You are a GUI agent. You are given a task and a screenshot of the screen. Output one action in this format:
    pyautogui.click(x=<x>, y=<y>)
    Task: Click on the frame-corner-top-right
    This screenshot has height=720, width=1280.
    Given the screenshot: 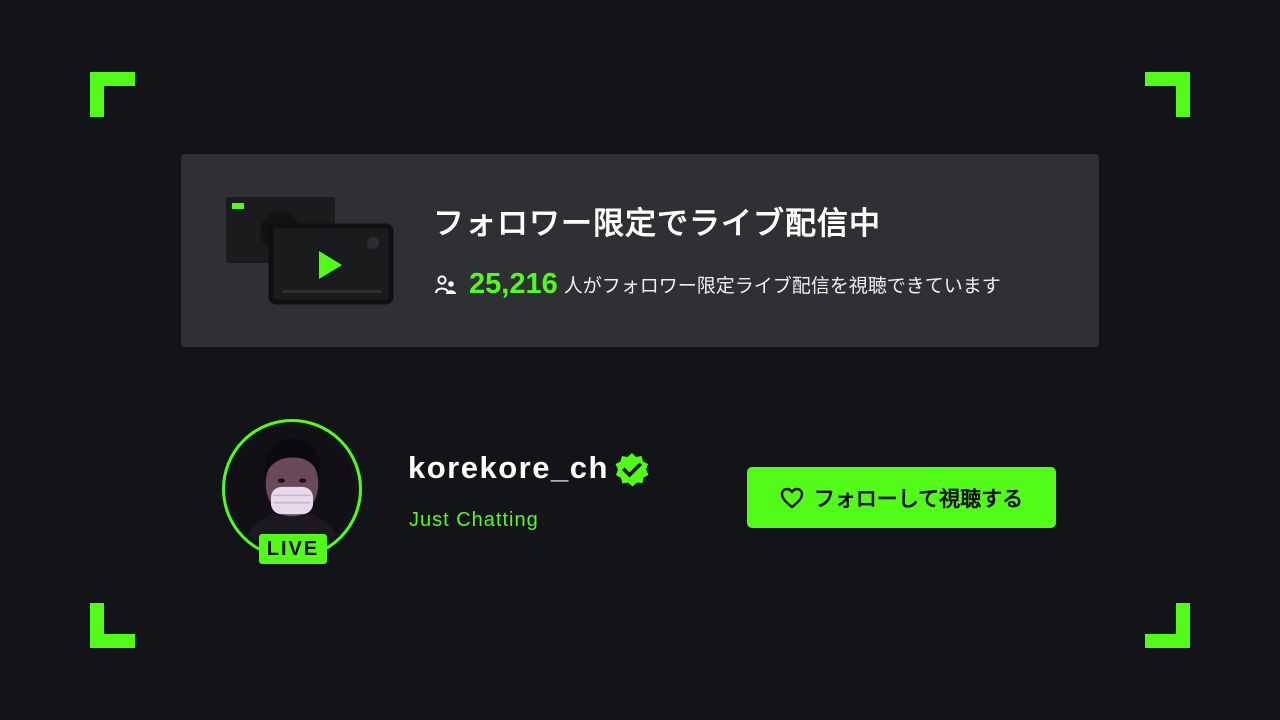 What is the action you would take?
    pyautogui.click(x=1167, y=94)
    